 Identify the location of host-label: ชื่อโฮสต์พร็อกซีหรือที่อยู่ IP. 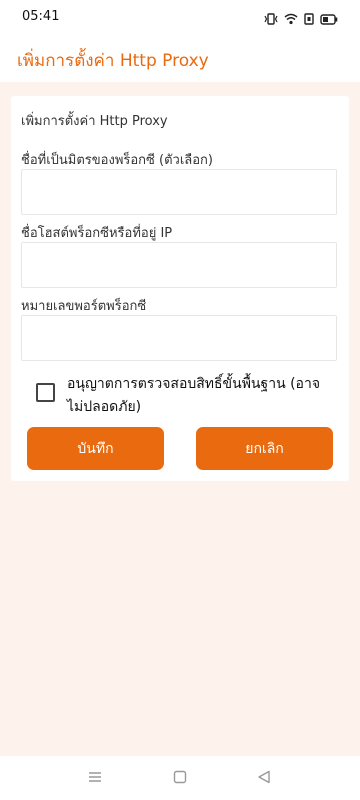
(97, 233).